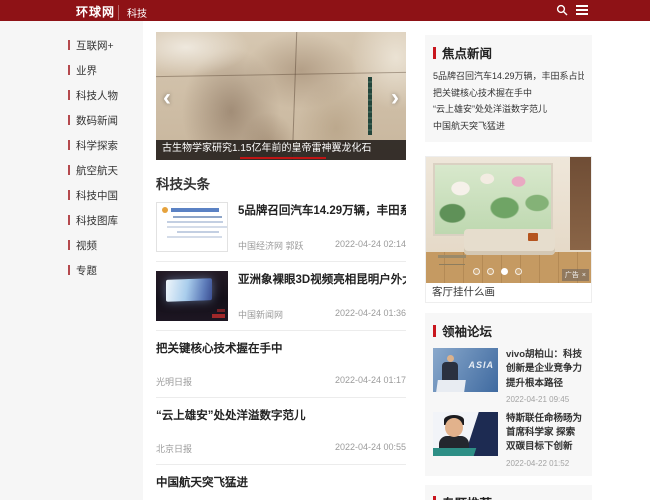 The width and height of the screenshot is (650, 500). Describe the element at coordinates (71, 246) in the screenshot. I see `sidebar-item-video: 视频` at that location.